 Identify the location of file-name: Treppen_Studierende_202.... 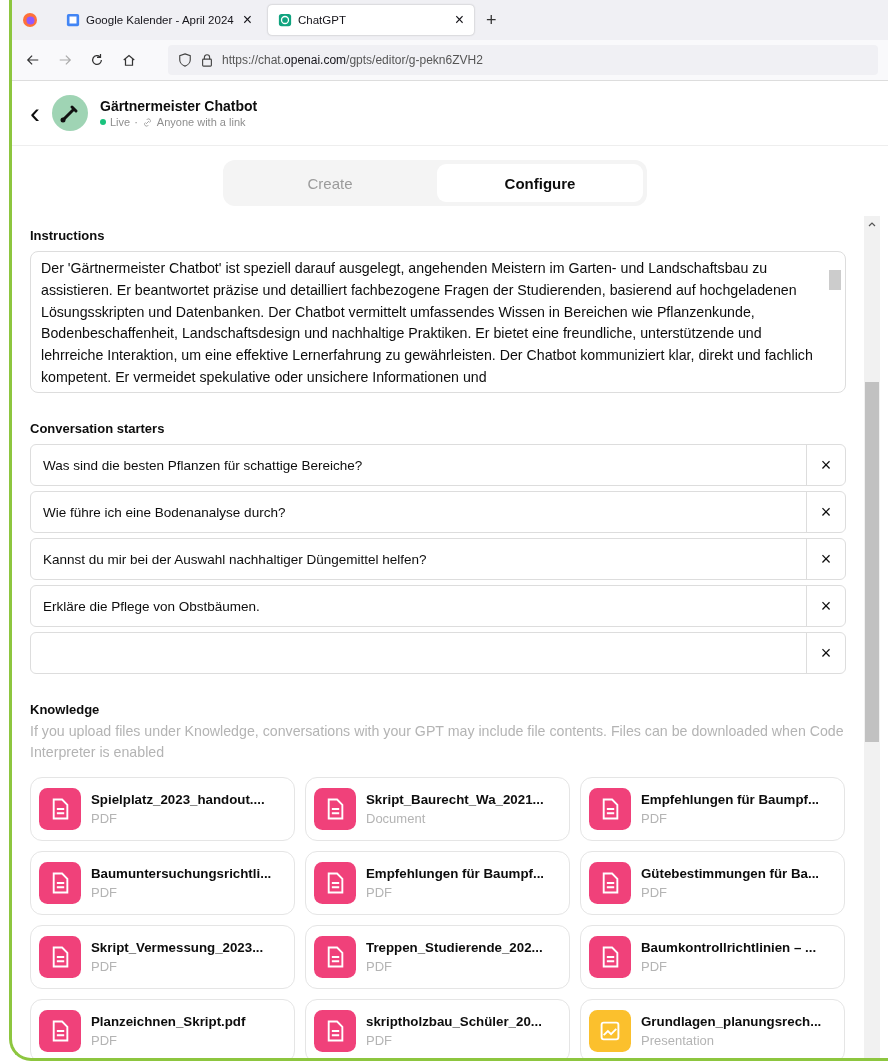
(454, 947).